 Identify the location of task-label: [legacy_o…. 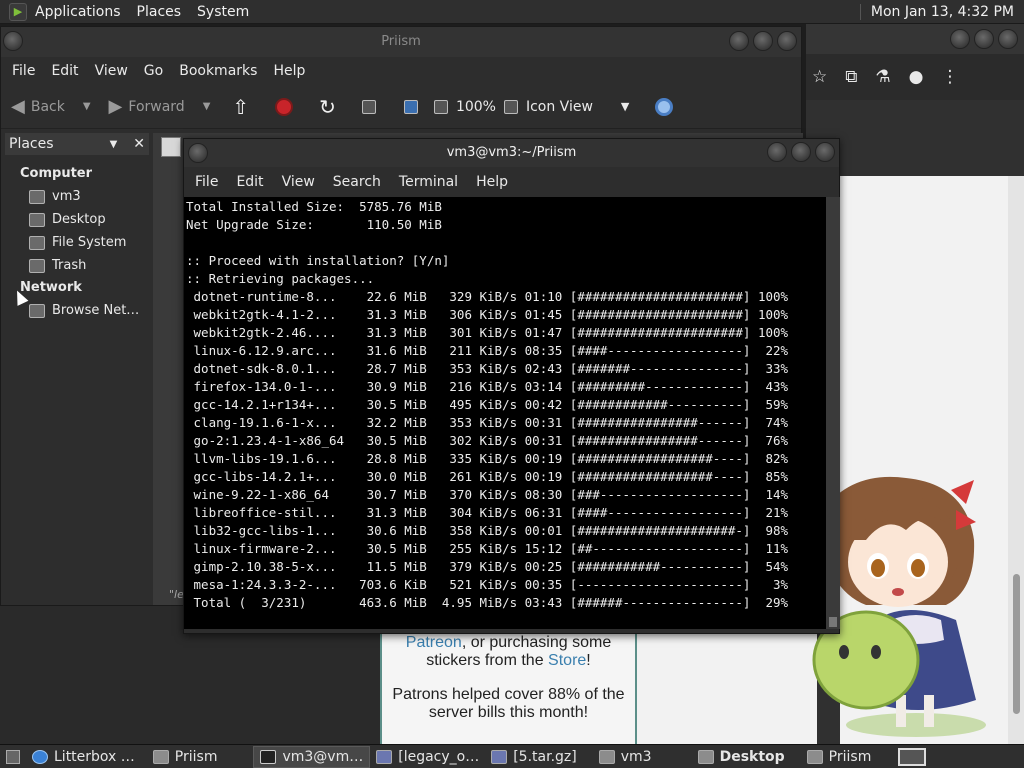
(439, 756).